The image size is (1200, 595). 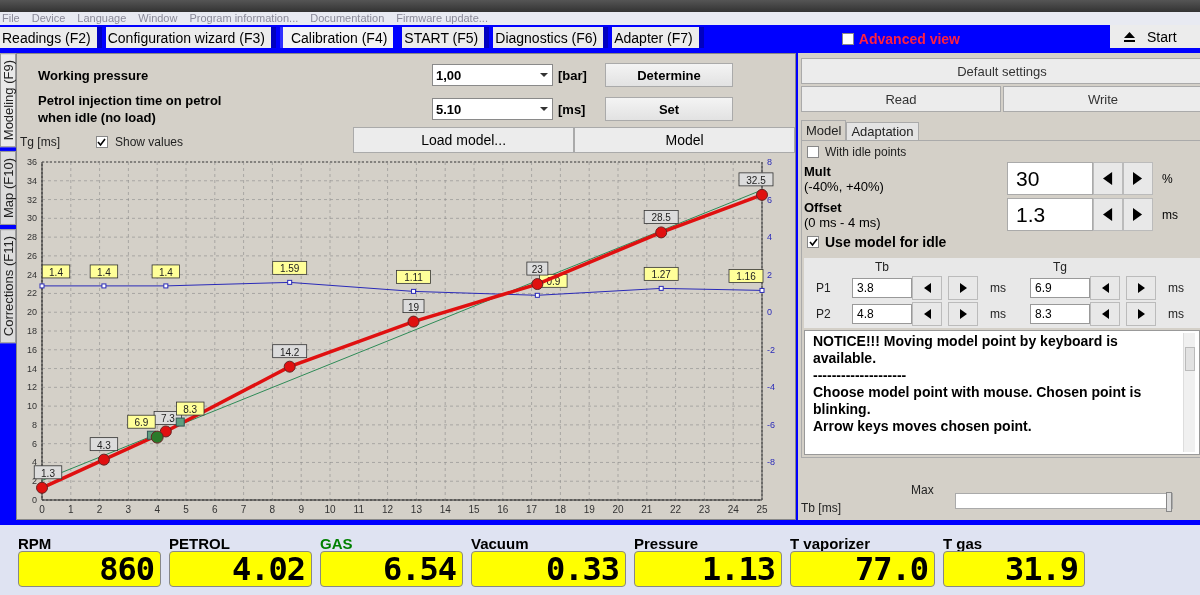 I want to click on model-handle, so click(x=180, y=422).